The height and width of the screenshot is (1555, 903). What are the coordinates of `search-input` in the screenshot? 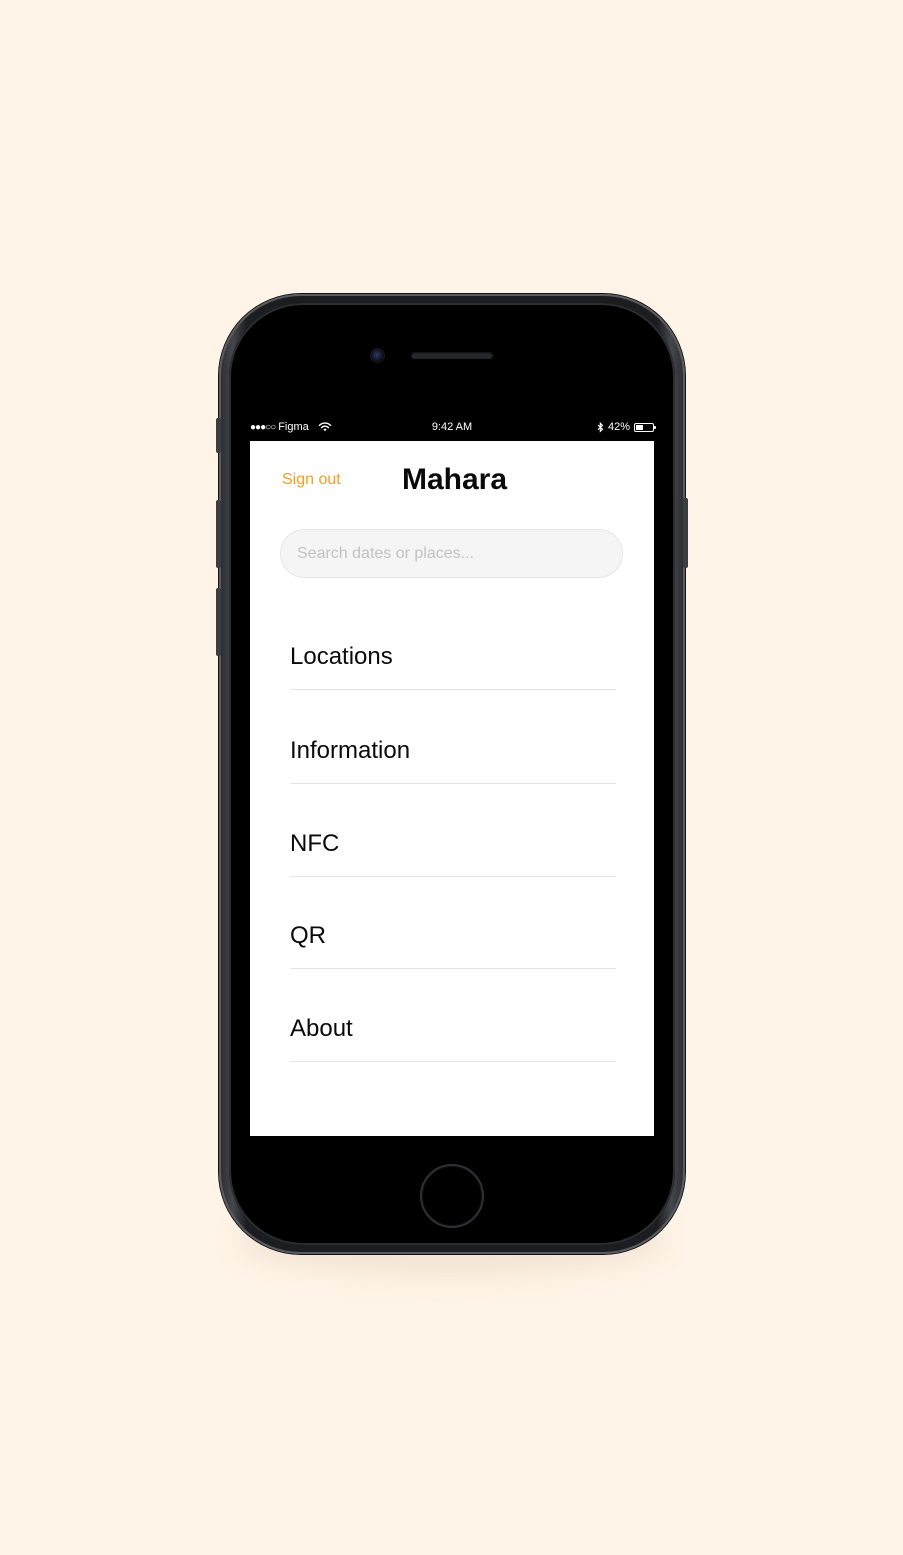 It's located at (451, 553).